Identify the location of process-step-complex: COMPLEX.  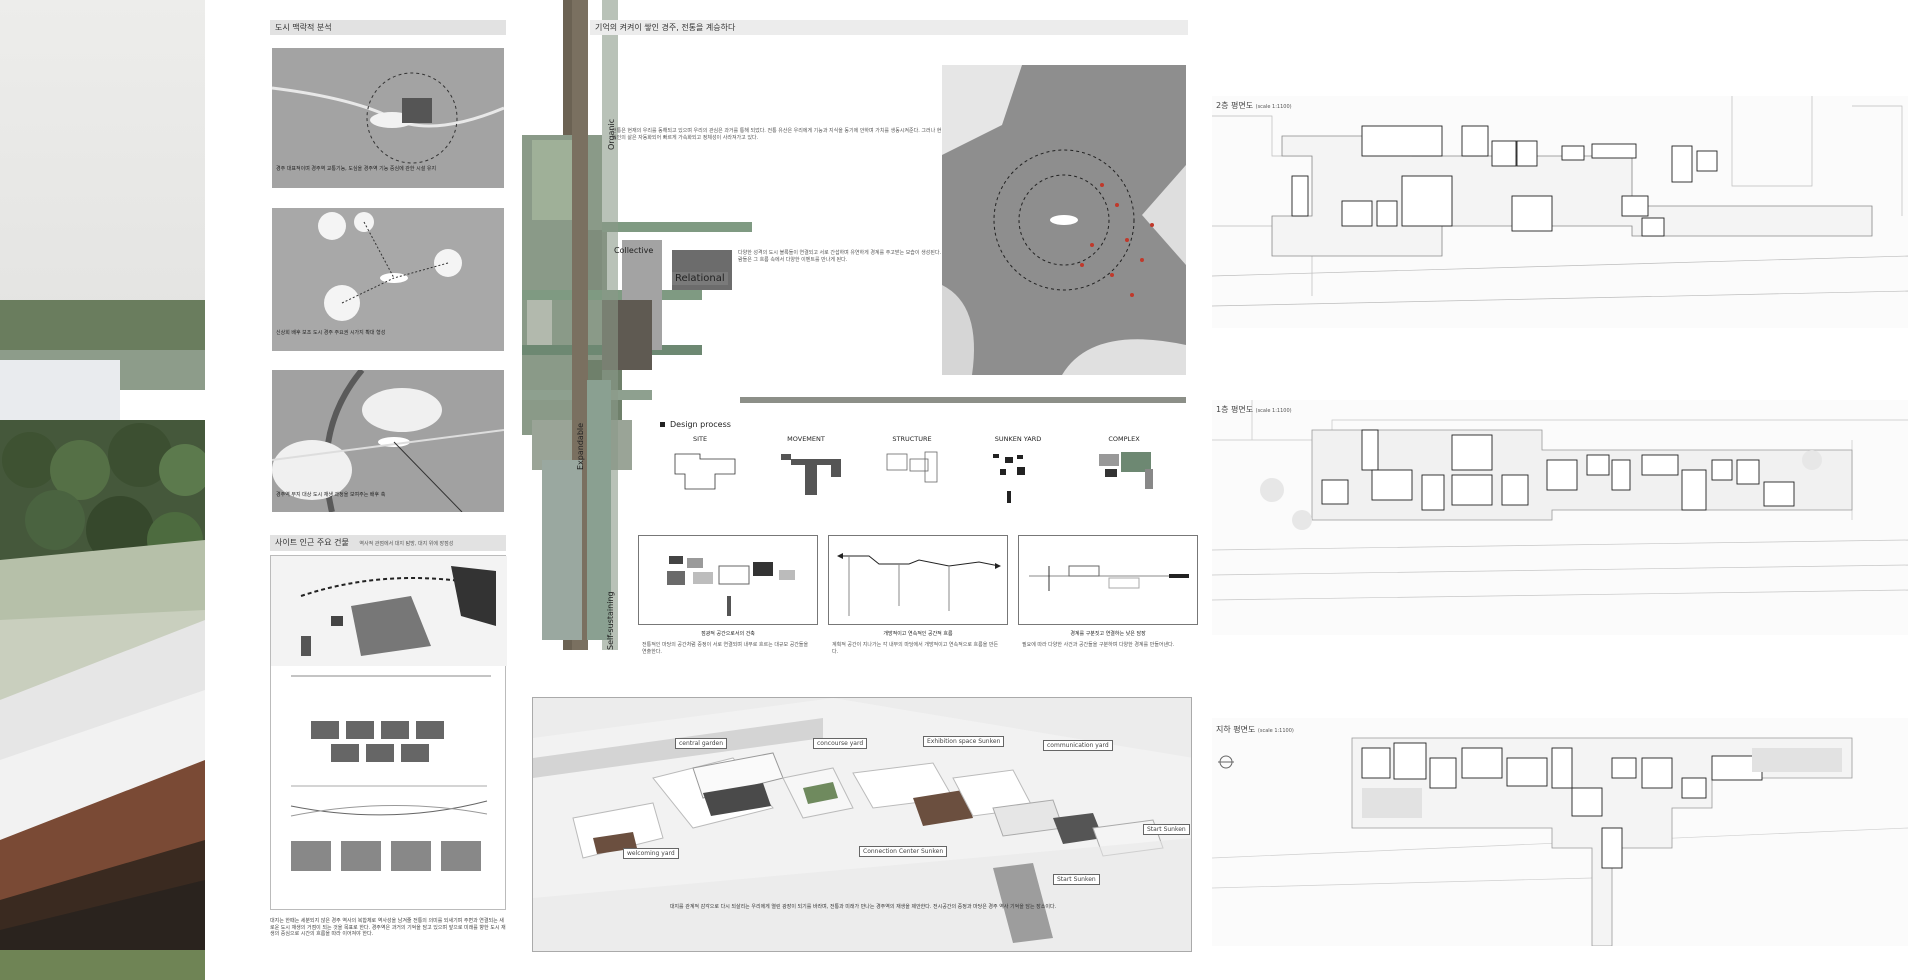
(1124, 439).